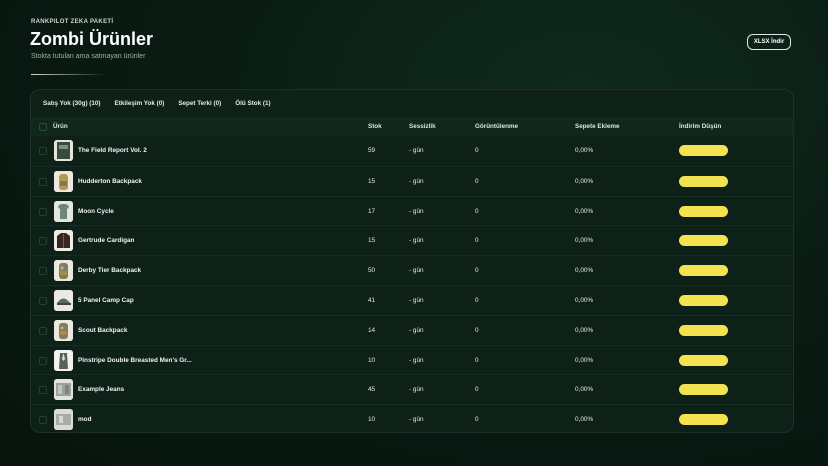  What do you see at coordinates (372, 300) in the screenshot?
I see `stock-value: 41` at bounding box center [372, 300].